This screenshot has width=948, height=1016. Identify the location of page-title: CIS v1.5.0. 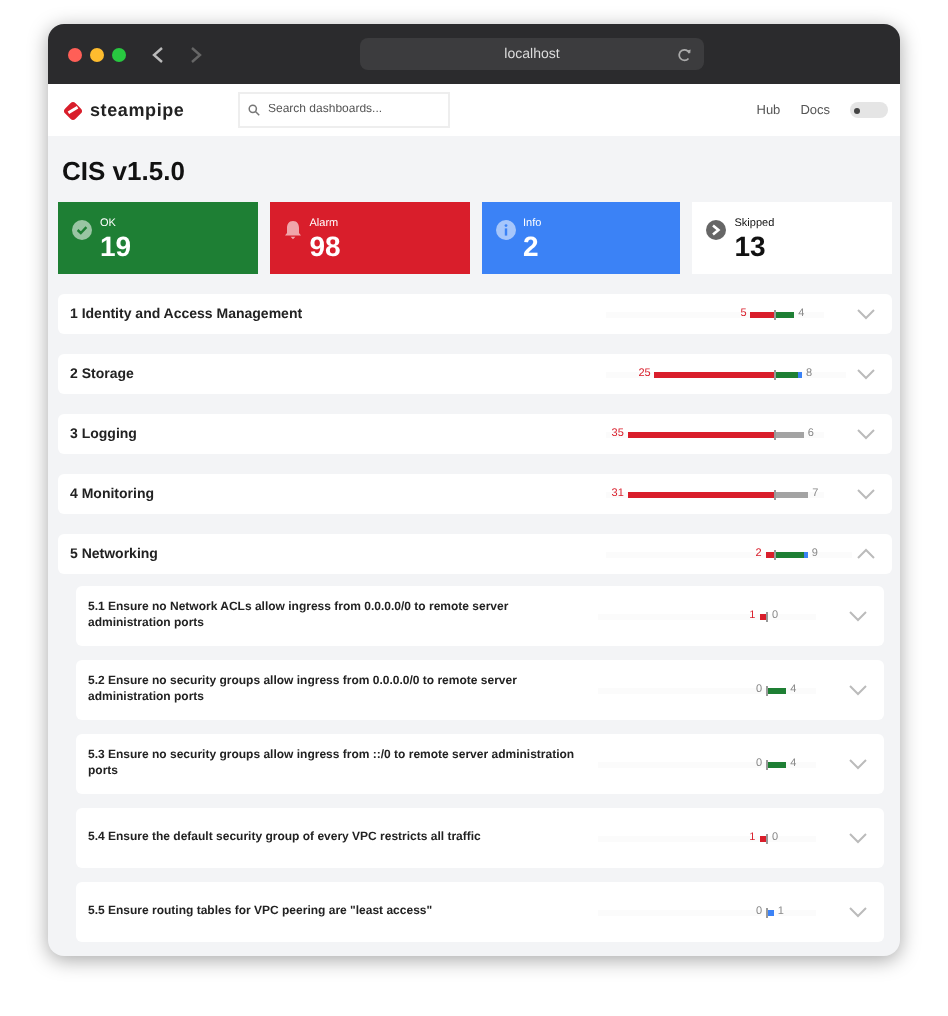
(124, 171).